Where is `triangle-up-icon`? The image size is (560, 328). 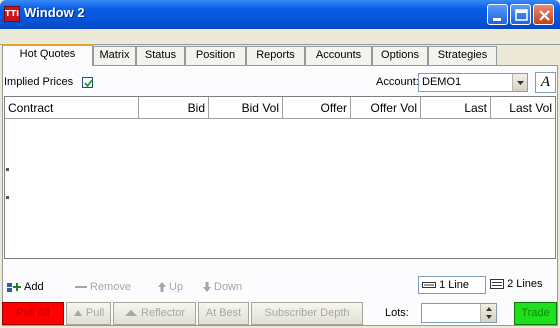
triangle-up-icon is located at coordinates (77, 313).